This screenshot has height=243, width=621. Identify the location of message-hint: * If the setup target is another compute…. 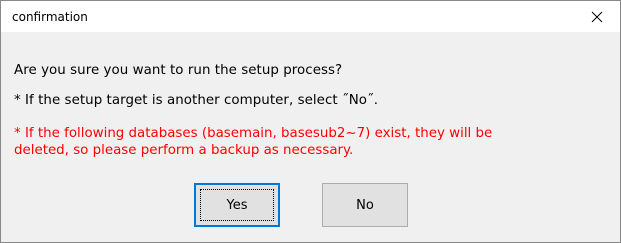
(196, 100).